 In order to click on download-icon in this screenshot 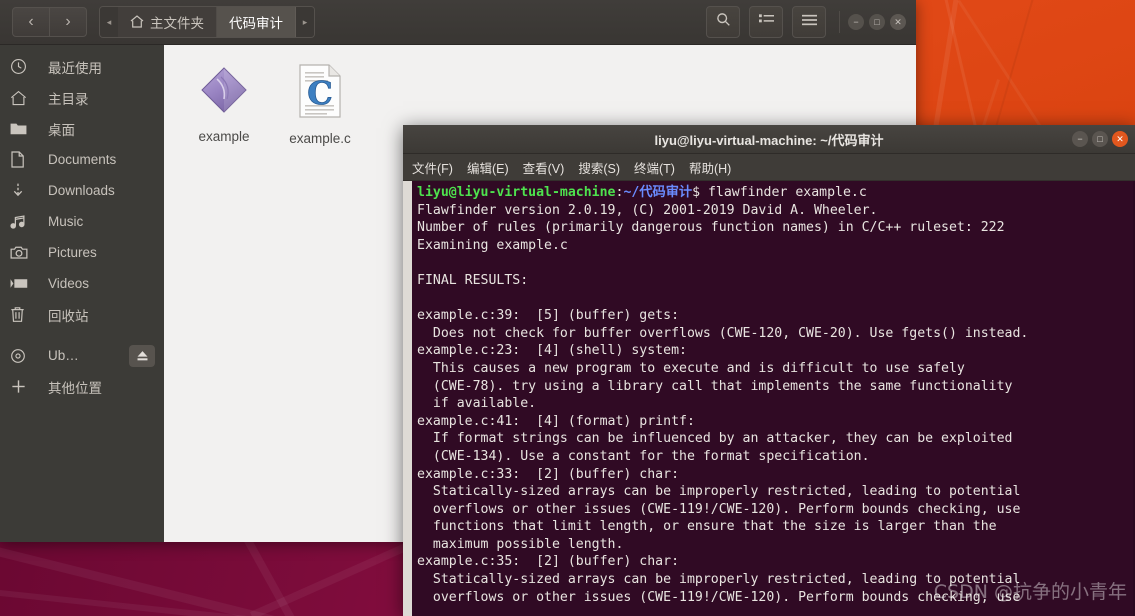, I will do `click(25, 190)`.